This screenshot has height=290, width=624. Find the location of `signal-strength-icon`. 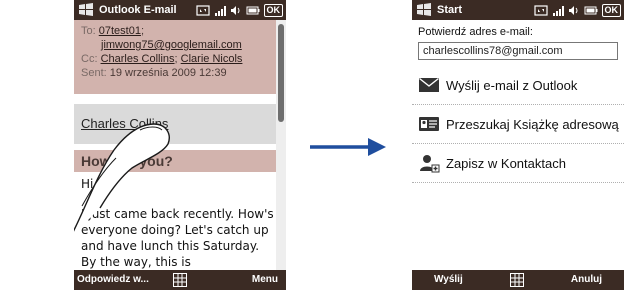

signal-strength-icon is located at coordinates (558, 10).